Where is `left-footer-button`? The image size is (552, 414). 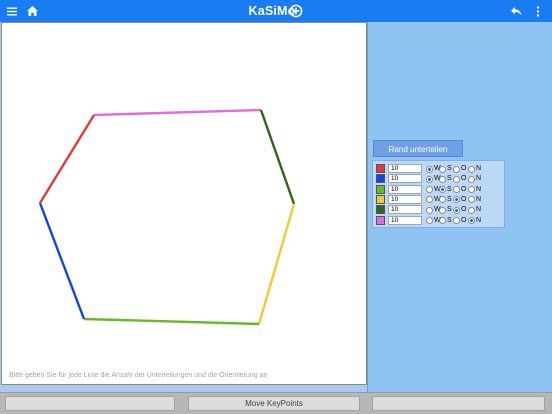 left-footer-button is located at coordinates (90, 403).